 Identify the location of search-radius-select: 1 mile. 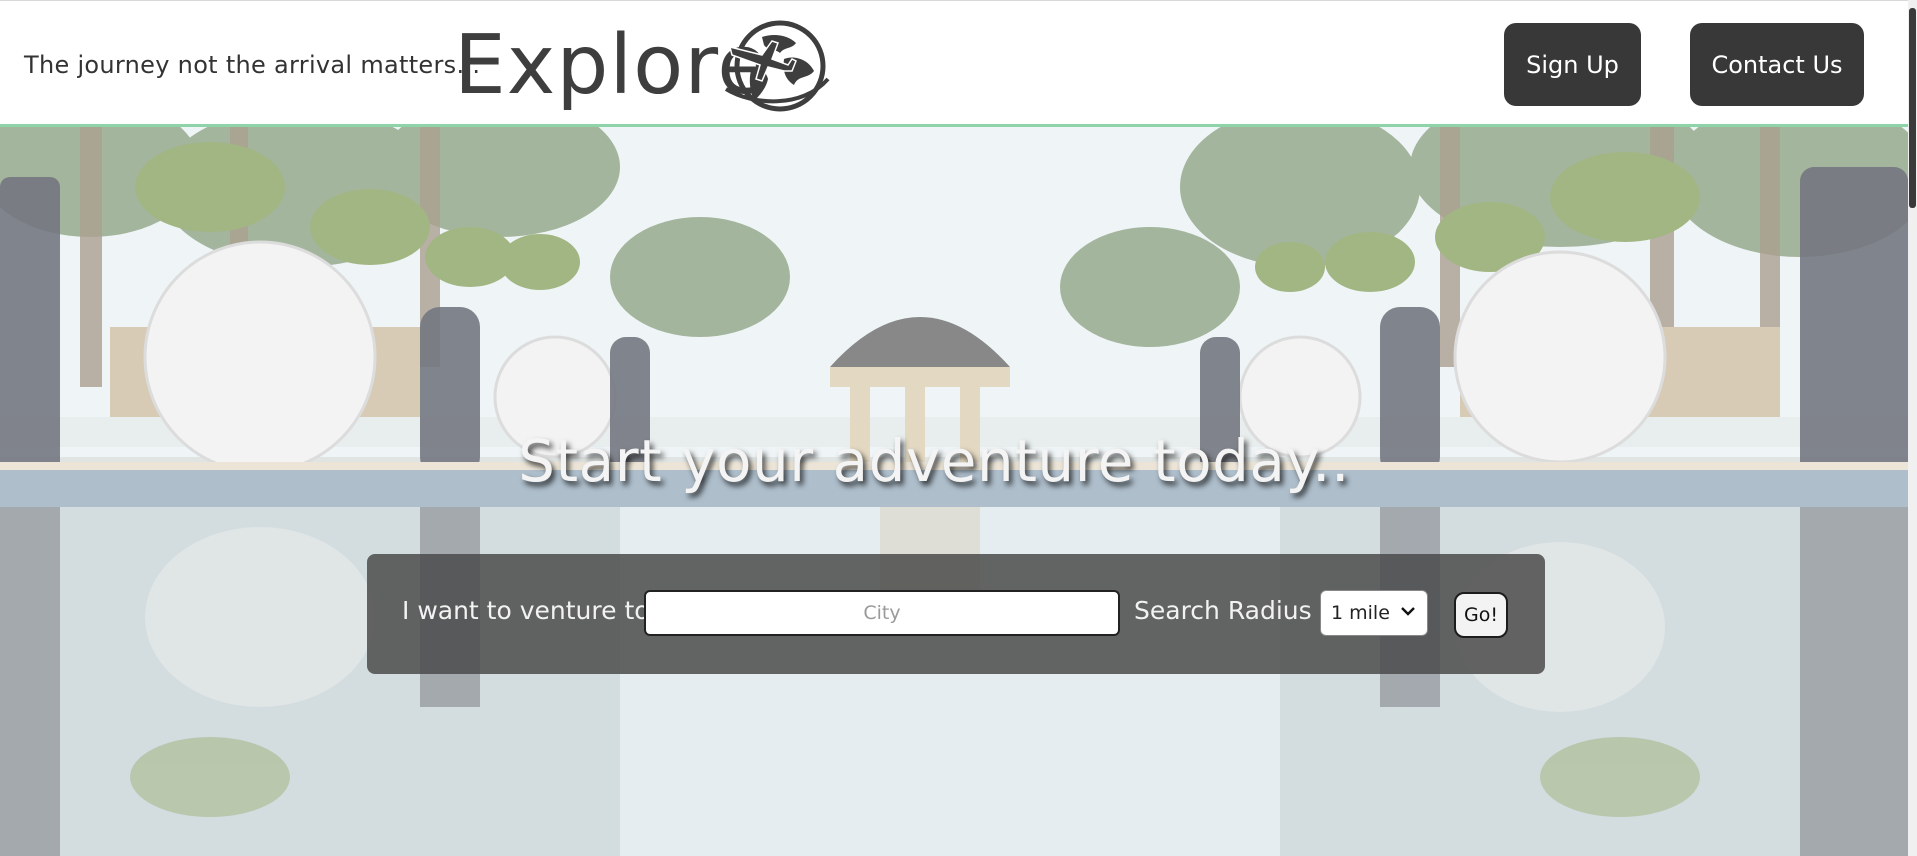
(1374, 613).